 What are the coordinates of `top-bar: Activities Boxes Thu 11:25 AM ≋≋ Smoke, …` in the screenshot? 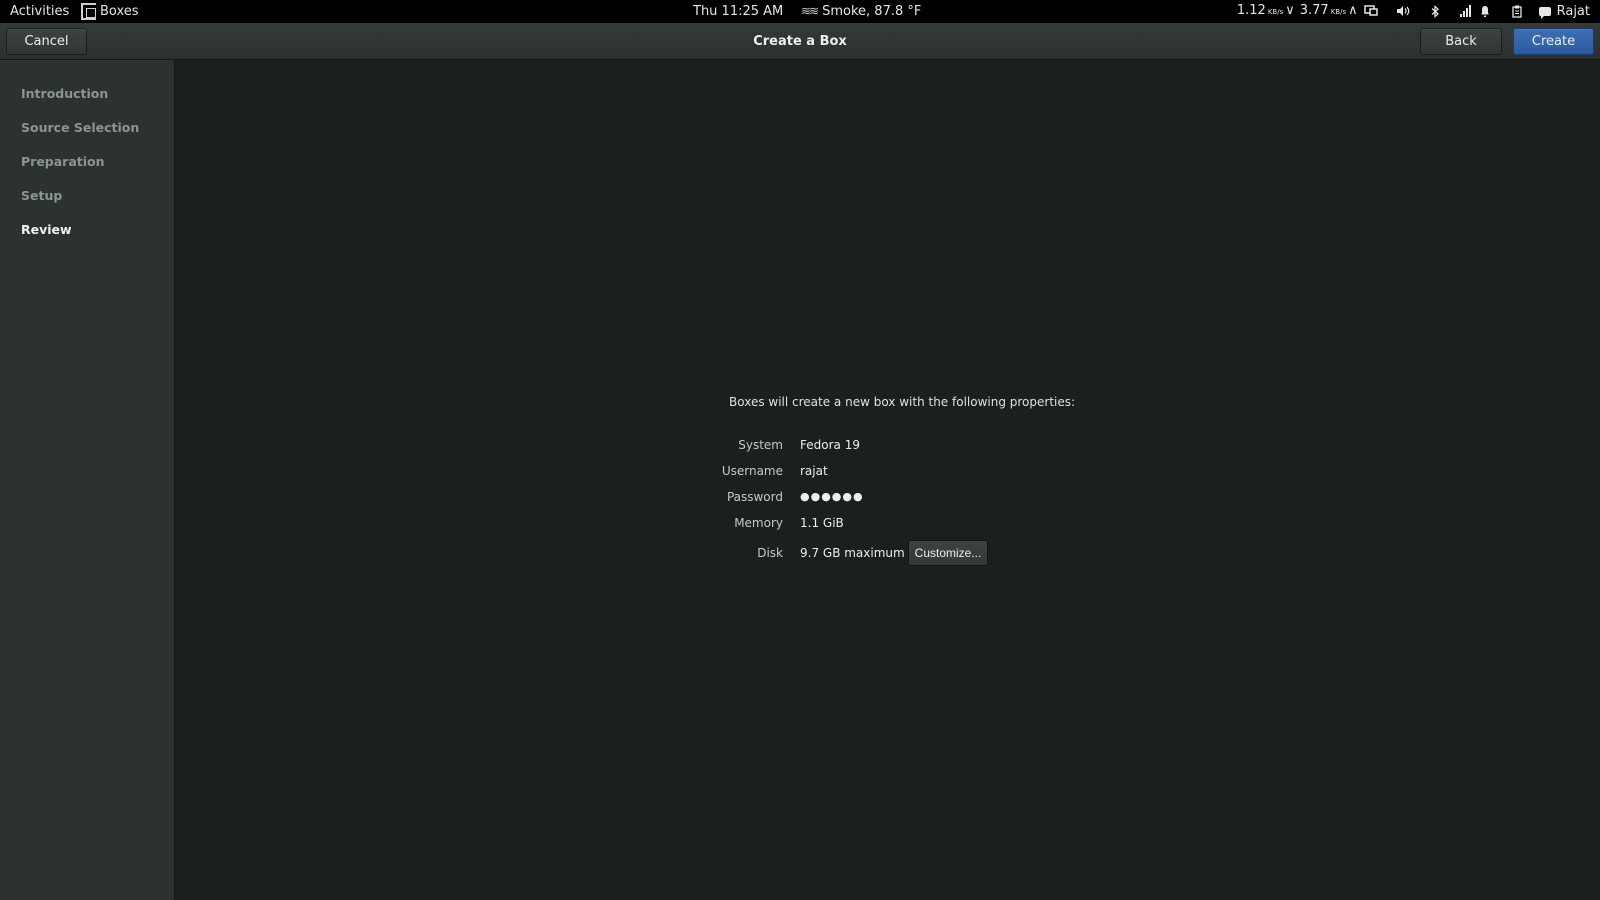 It's located at (800, 11).